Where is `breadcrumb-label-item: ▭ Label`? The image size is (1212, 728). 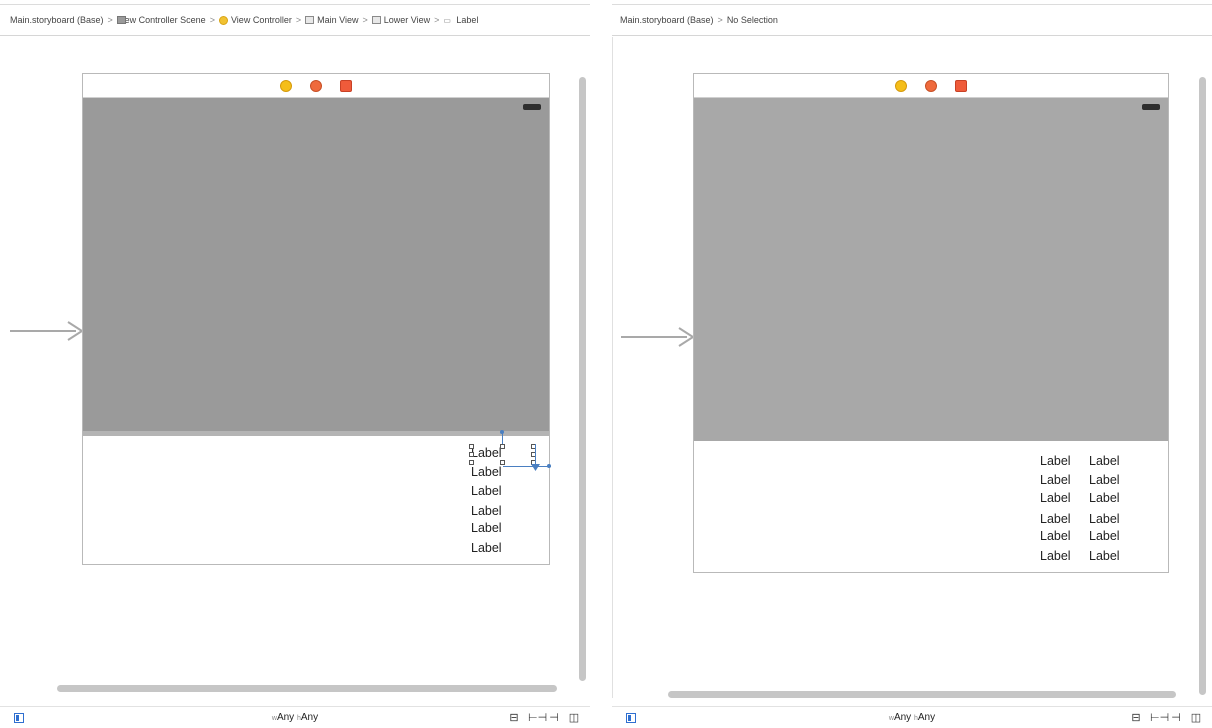 breadcrumb-label-item: ▭ Label is located at coordinates (460, 20).